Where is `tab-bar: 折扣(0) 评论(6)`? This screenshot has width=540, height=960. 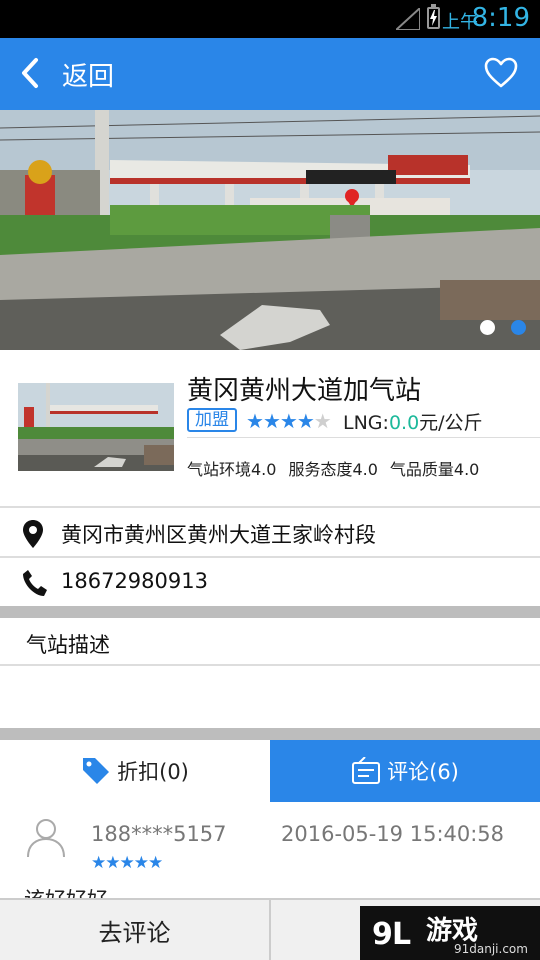
tab-bar: 折扣(0) 评论(6) is located at coordinates (270, 771).